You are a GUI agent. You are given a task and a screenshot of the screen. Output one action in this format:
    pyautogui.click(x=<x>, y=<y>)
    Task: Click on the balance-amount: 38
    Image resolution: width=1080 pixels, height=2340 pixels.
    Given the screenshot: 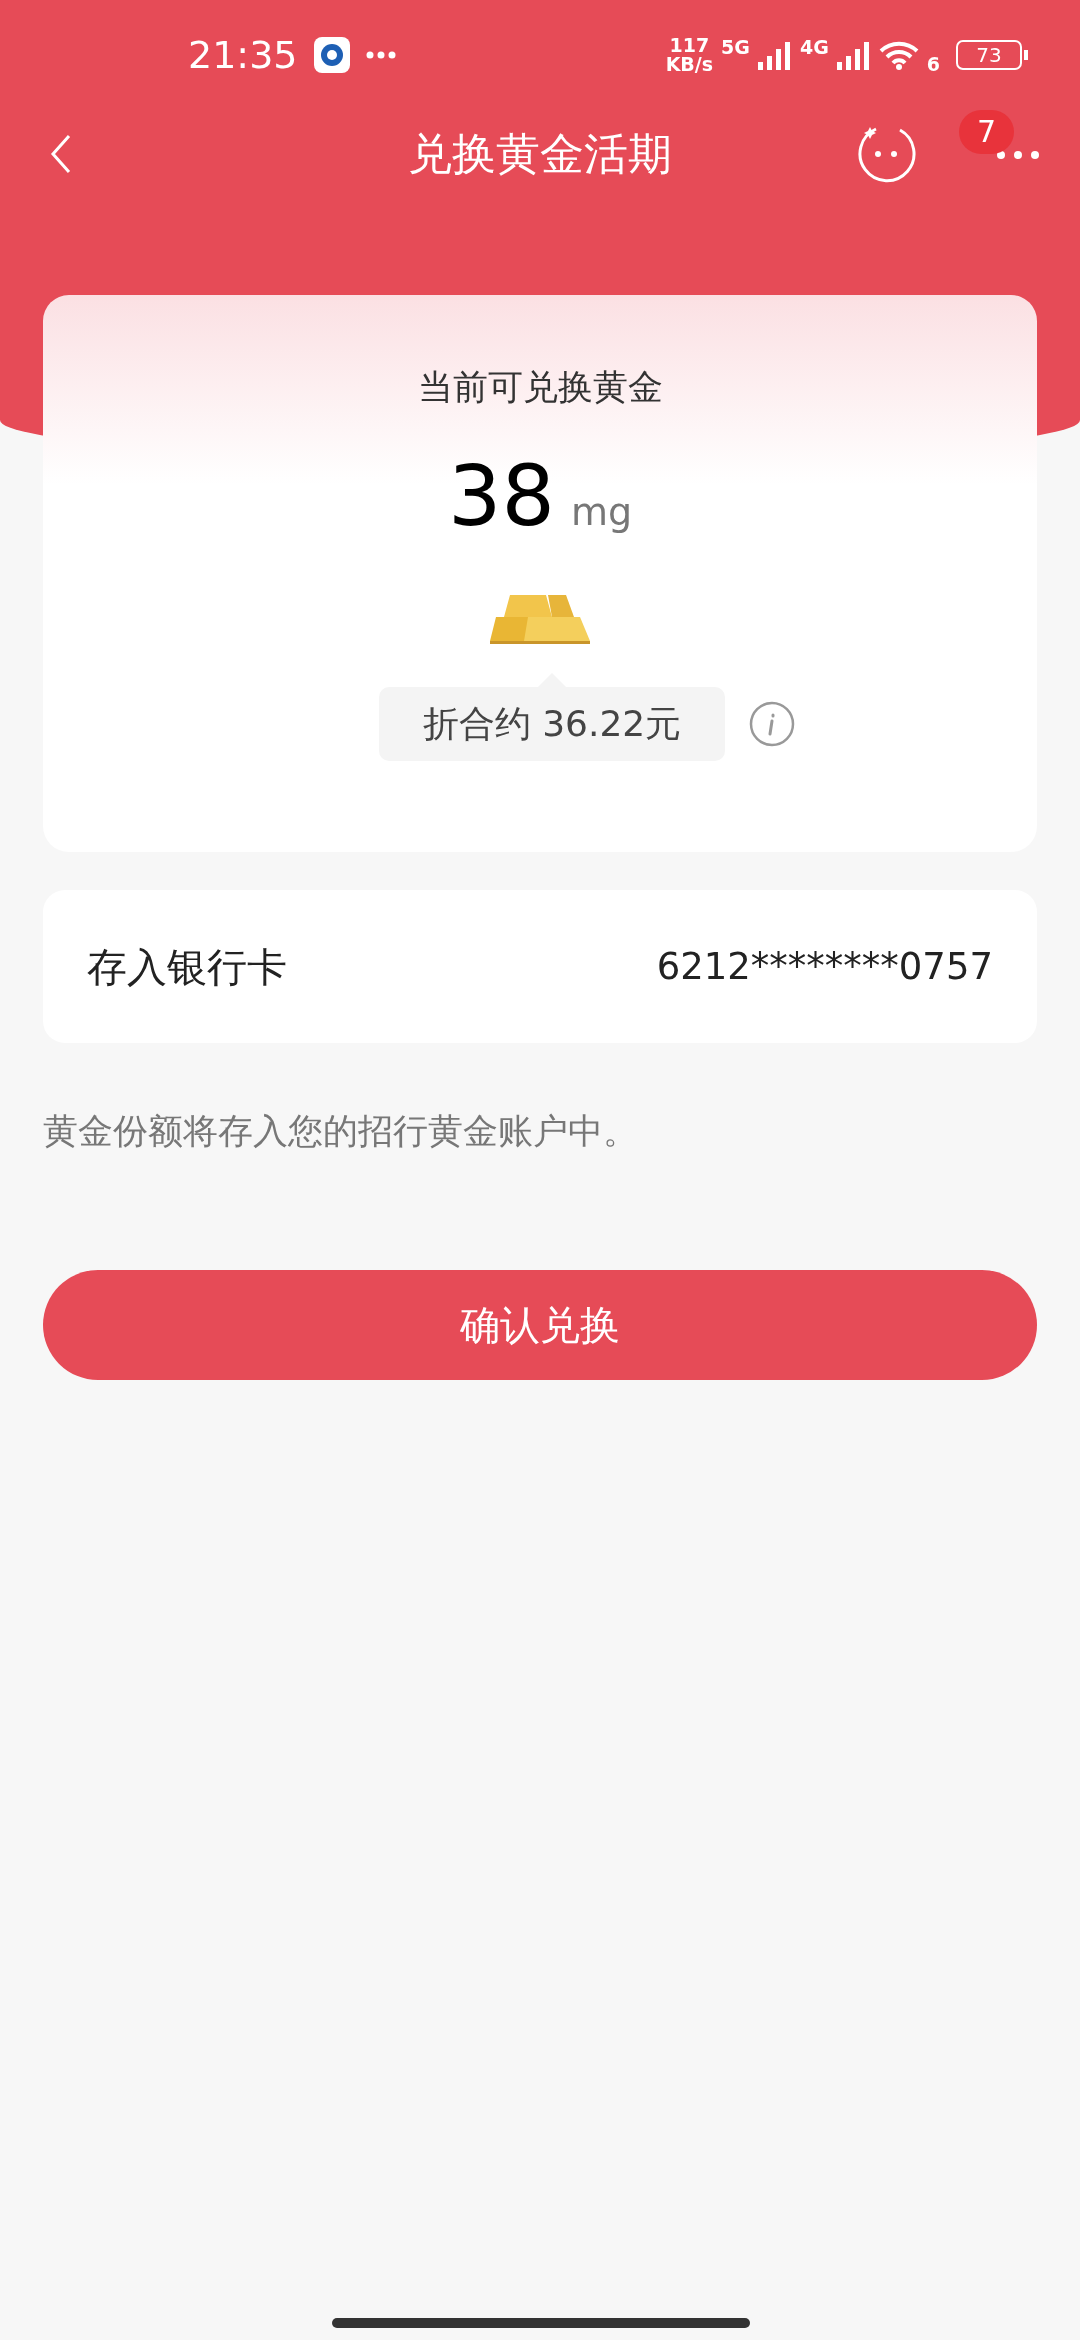 What is the action you would take?
    pyautogui.click(x=501, y=495)
    